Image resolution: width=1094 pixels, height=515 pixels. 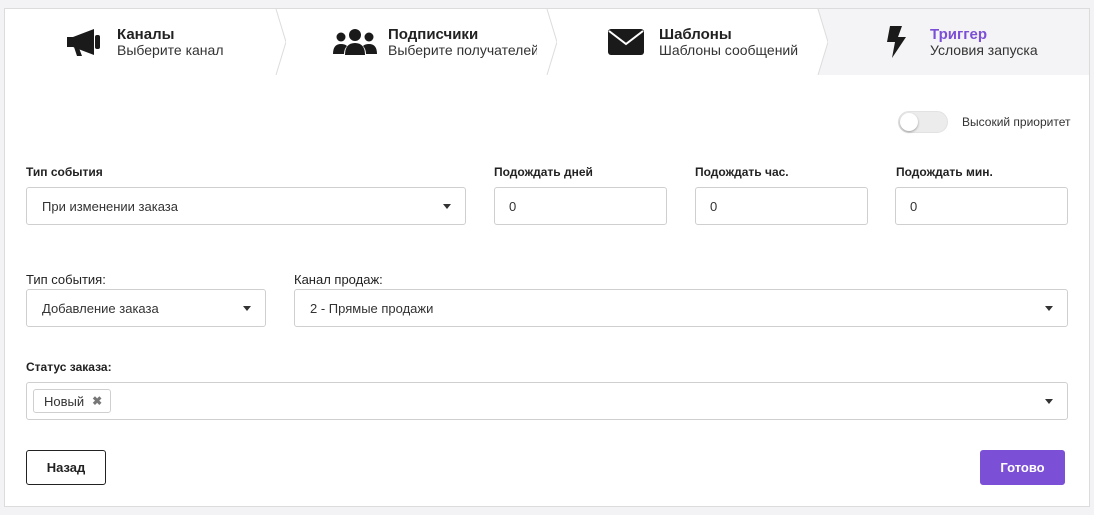 I want to click on done-button: Готово, so click(x=1022, y=467).